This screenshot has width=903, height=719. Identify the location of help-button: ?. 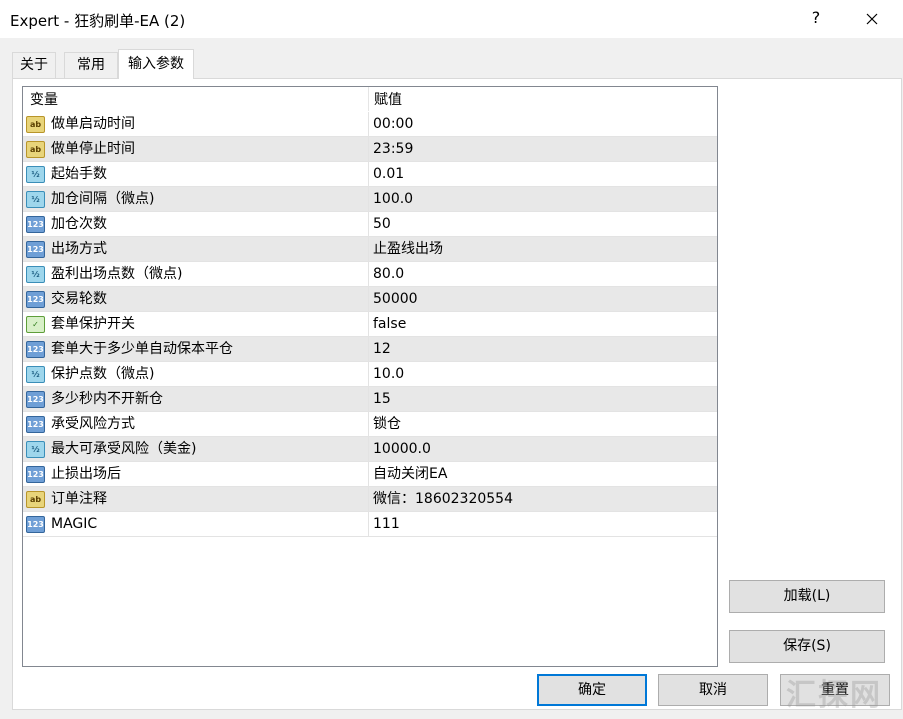
(816, 17).